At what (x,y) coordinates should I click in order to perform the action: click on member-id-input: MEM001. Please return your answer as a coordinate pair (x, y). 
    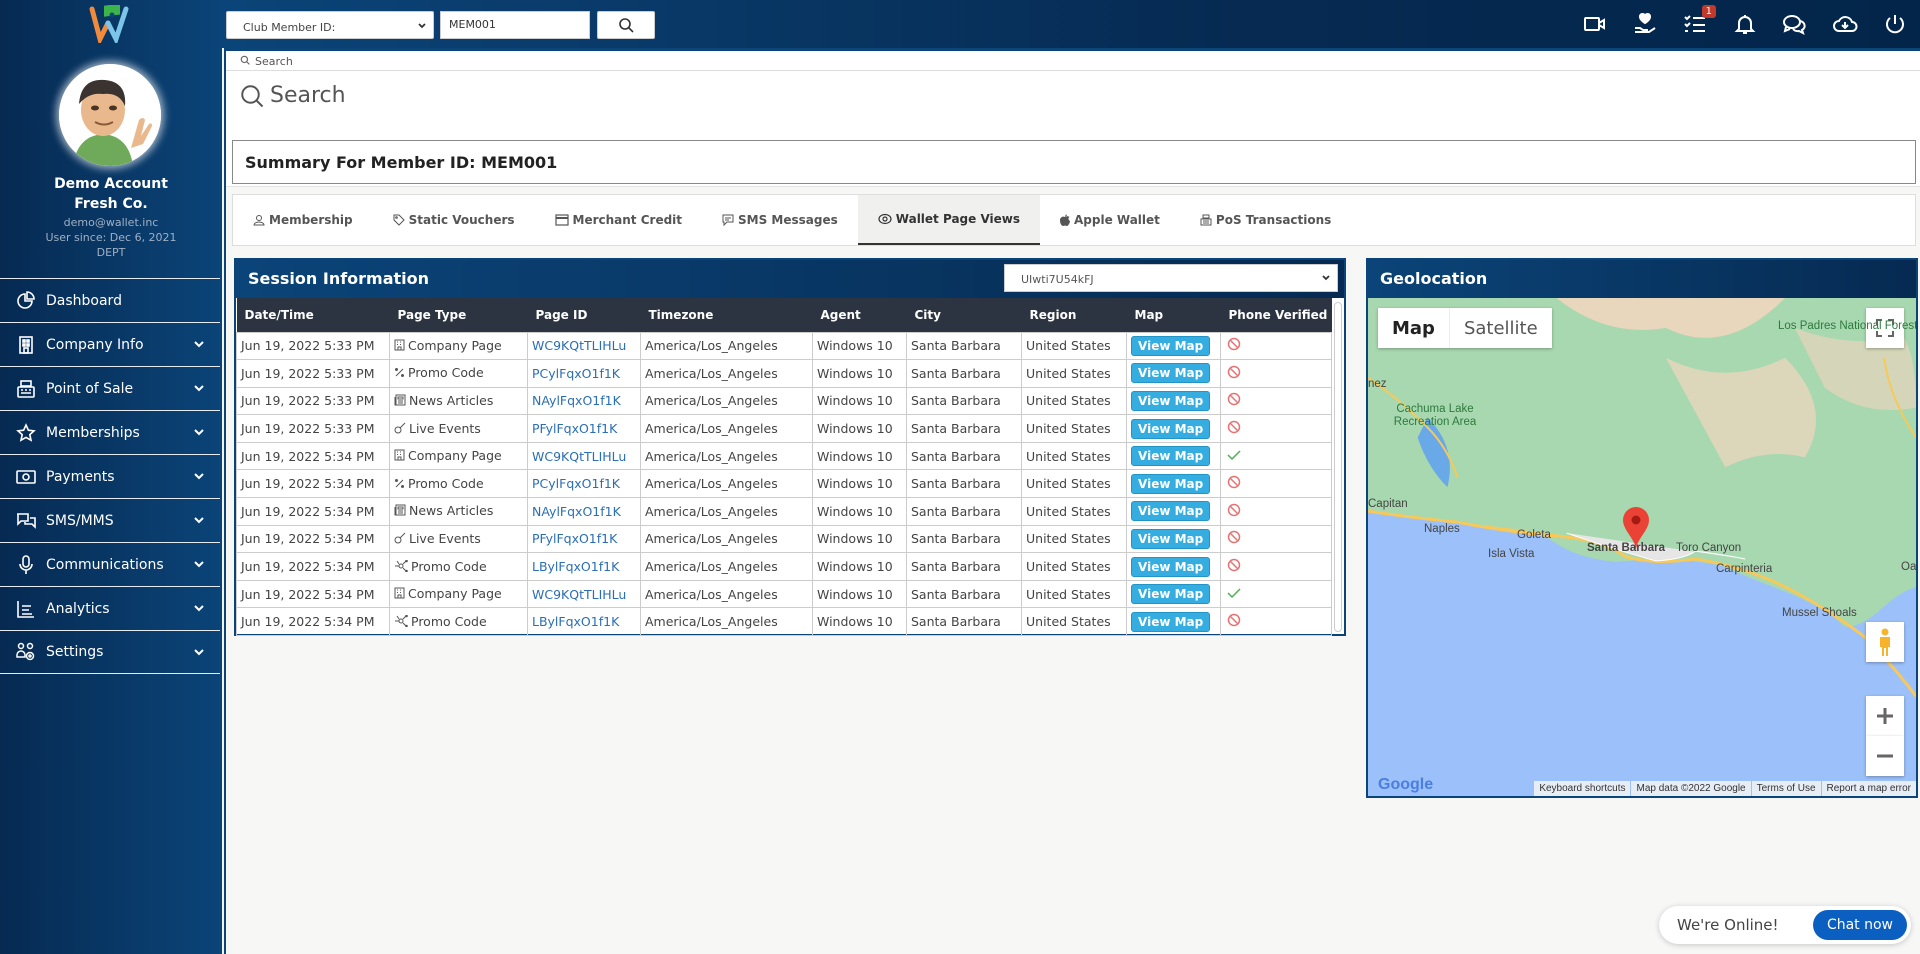
    Looking at the image, I should click on (515, 25).